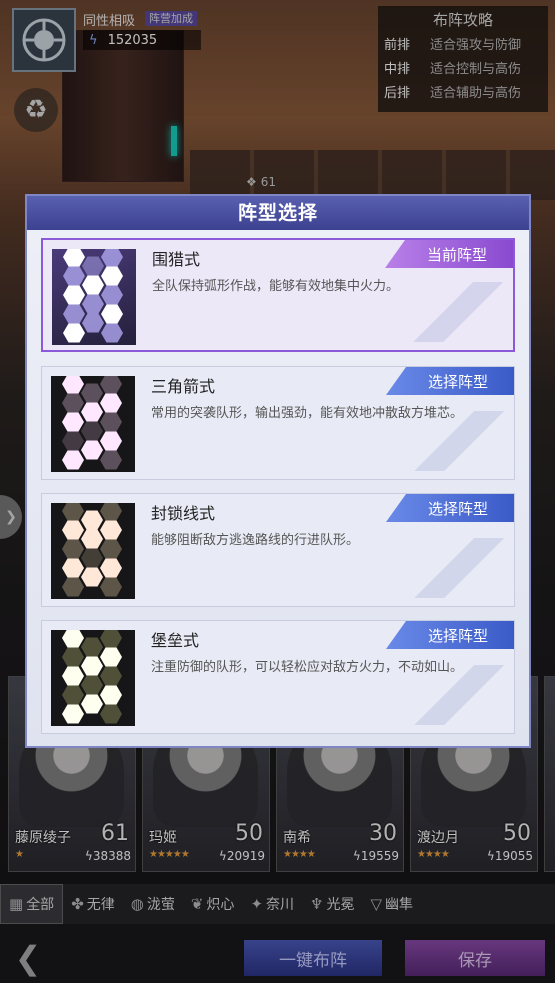  What do you see at coordinates (278, 677) in the screenshot?
I see `formation-option: 堡垒式 注重防御的队形，可以轻松应对敌方火力，不动如山。 选择阵型` at bounding box center [278, 677].